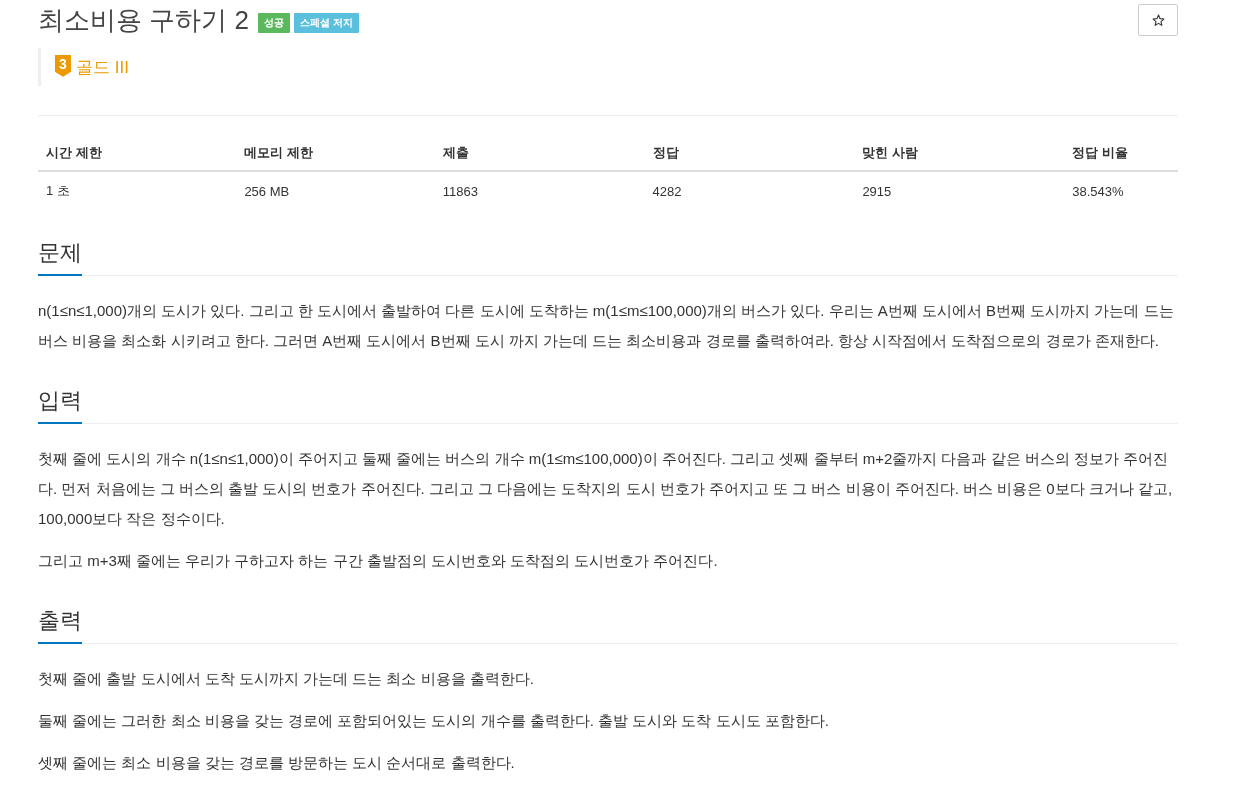  I want to click on column-header: 정답 비율, so click(1121, 153).